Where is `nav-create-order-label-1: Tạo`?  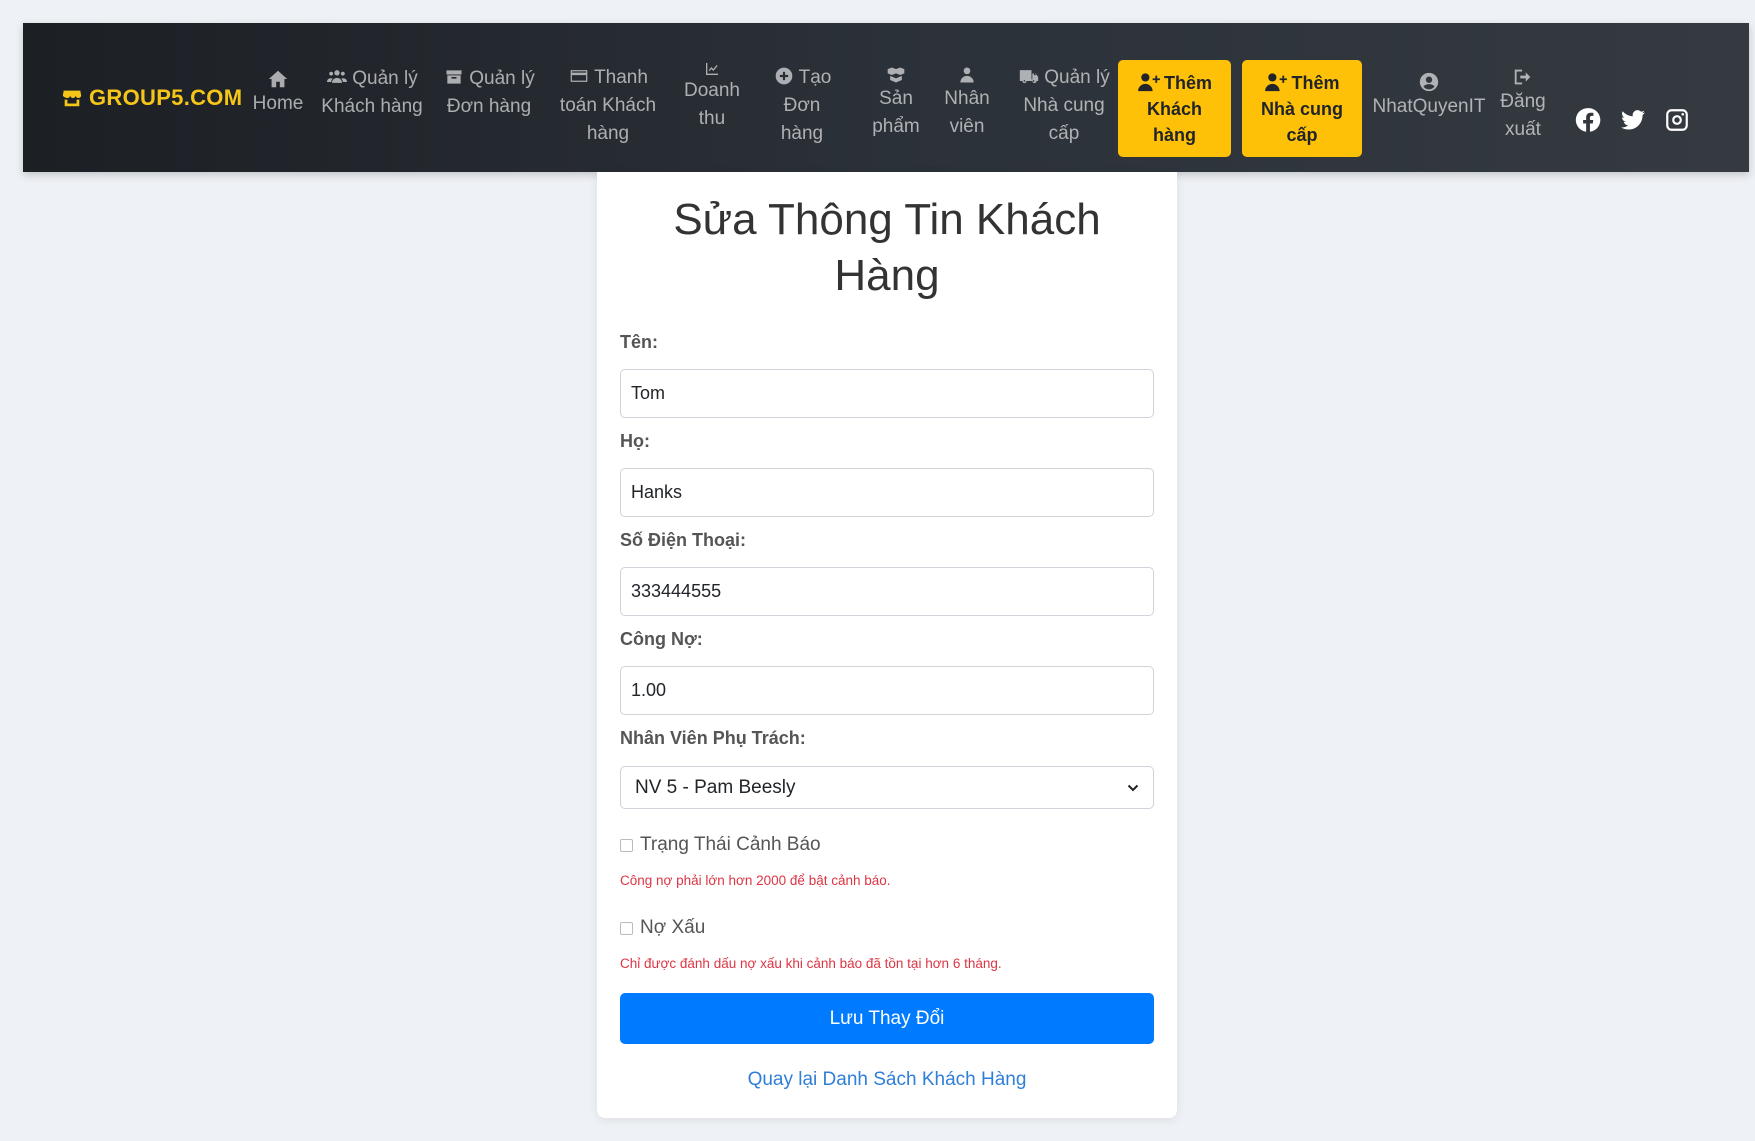
nav-create-order-label-1: Tạo is located at coordinates (815, 77).